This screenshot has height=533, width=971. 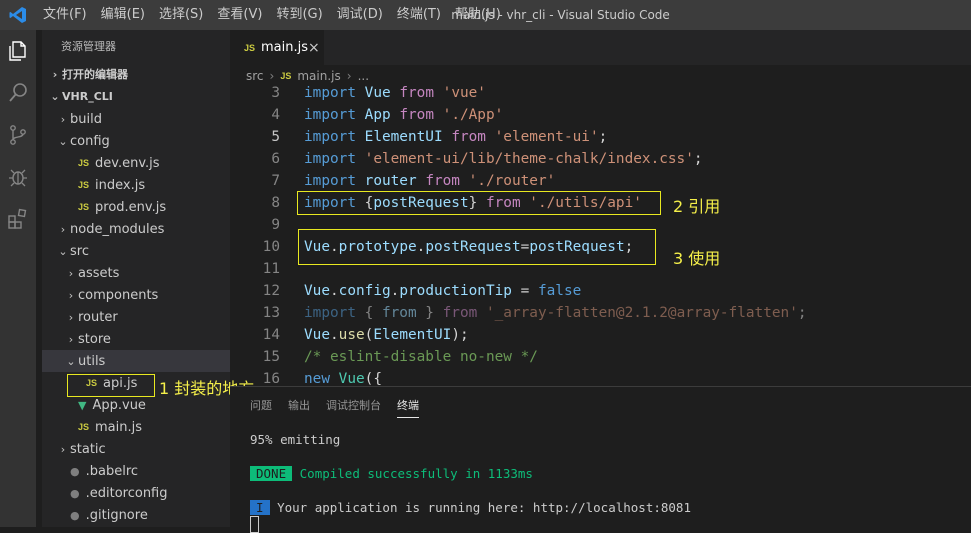 I want to click on file-item: ● .babelrc, so click(x=136, y=471).